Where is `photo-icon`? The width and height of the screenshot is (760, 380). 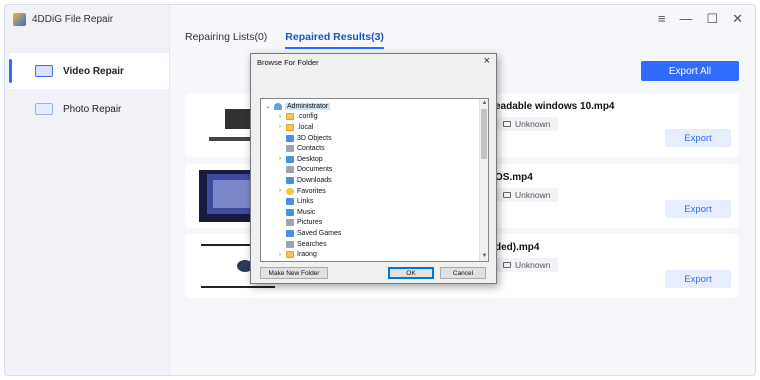 photo-icon is located at coordinates (44, 109).